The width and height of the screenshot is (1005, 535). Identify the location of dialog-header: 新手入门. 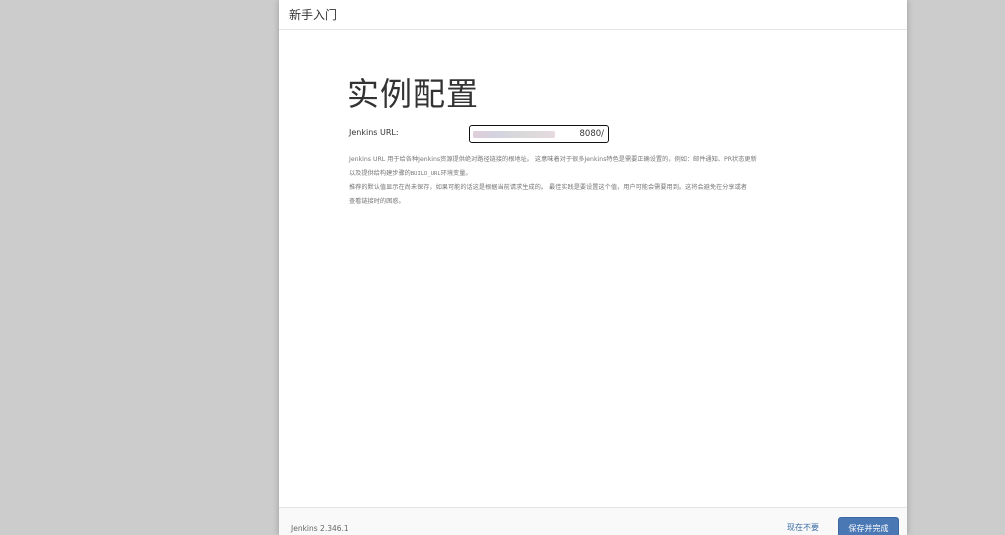
(593, 15).